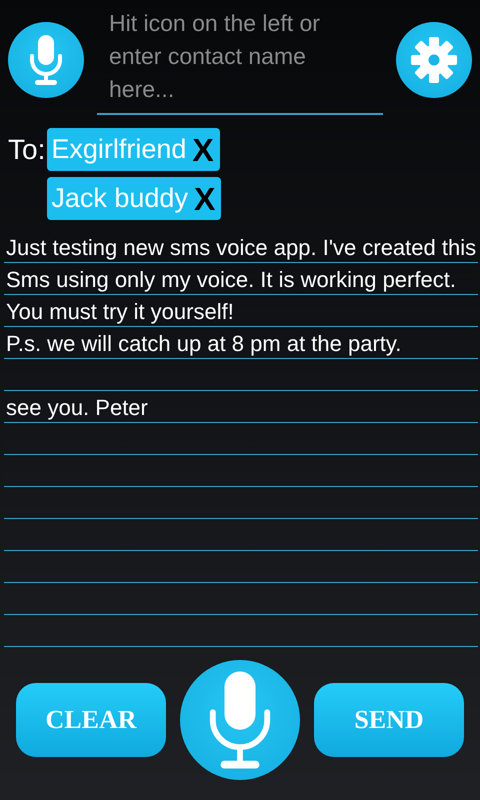  I want to click on to-label: To:, so click(27, 150).